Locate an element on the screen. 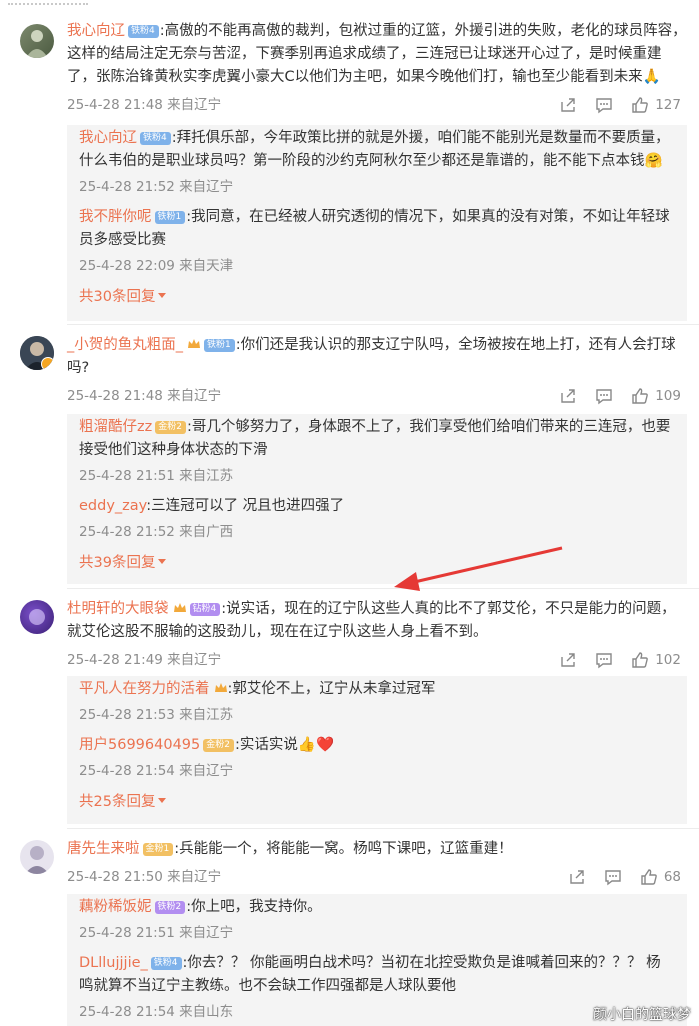 The image size is (699, 1026). comment-time: 25-4-28 21:50 来自辽宁 is located at coordinates (144, 877).